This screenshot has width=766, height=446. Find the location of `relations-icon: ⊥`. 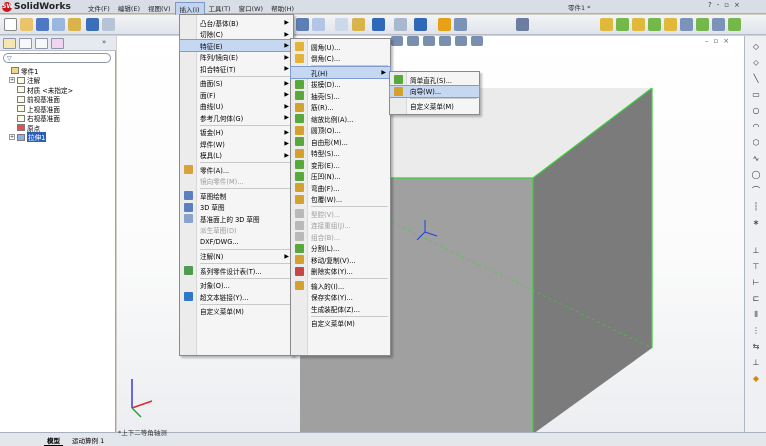

relations-icon: ⊥ is located at coordinates (756, 363).